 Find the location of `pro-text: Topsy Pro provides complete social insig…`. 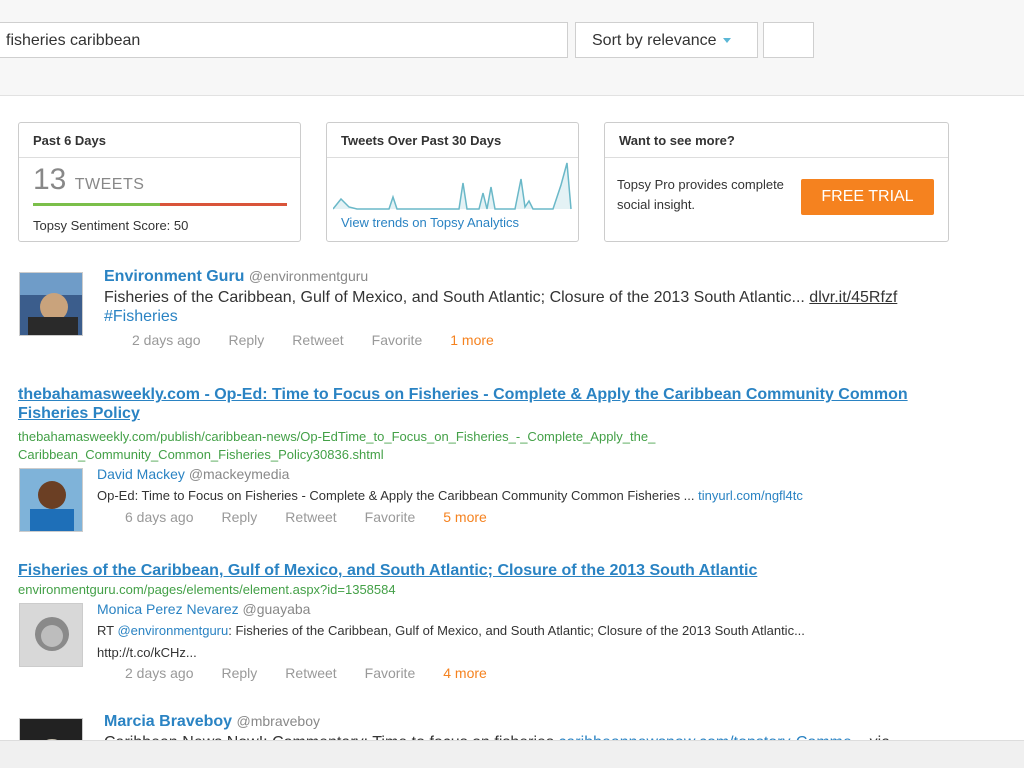

pro-text: Topsy Pro provides complete social insig… is located at coordinates (700, 194).